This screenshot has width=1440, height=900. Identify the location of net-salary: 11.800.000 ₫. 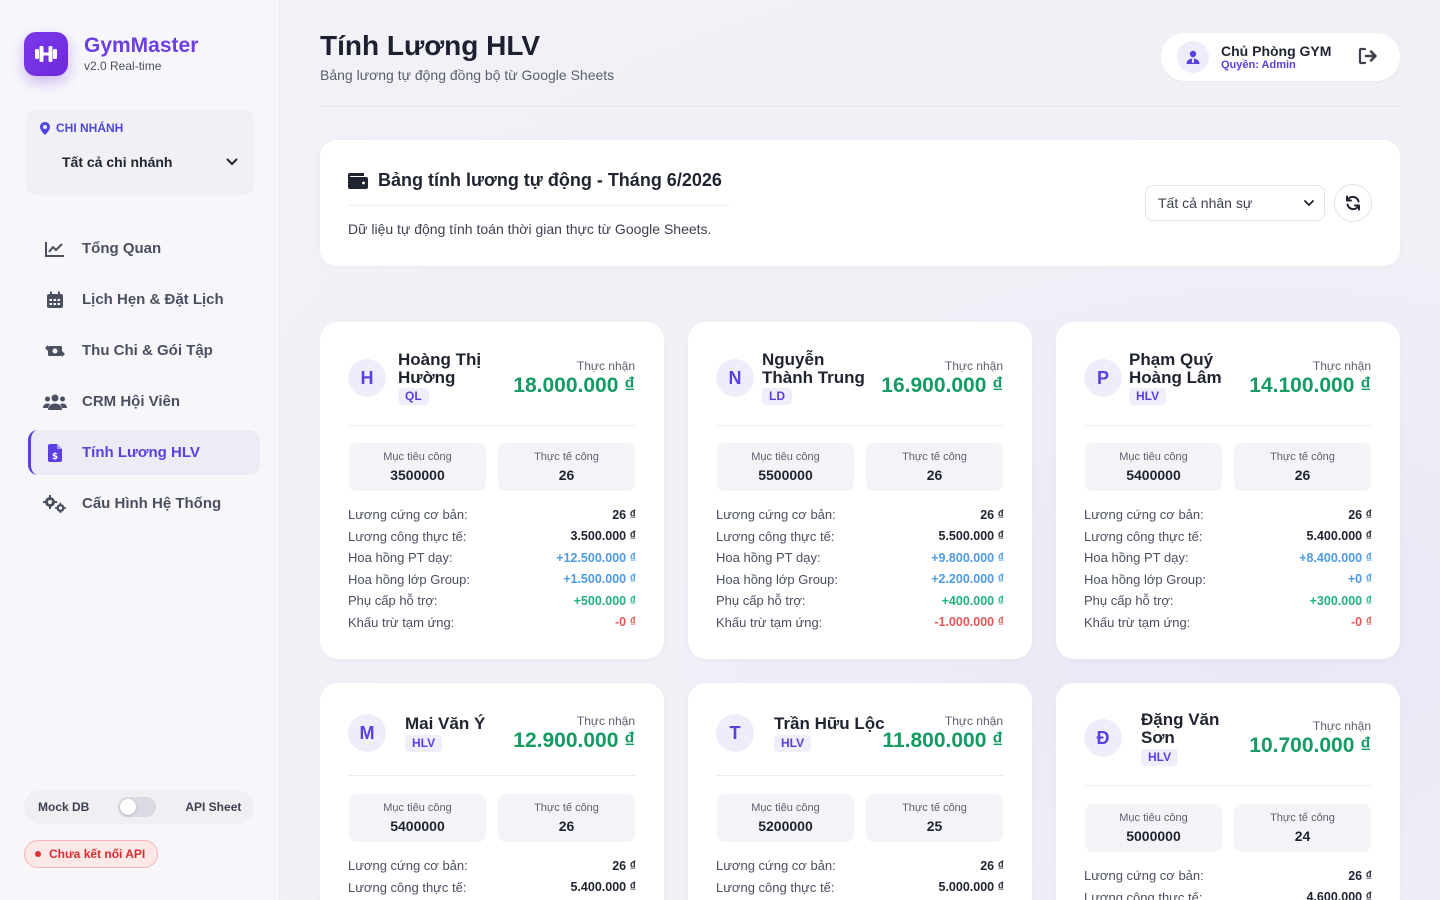
(942, 740).